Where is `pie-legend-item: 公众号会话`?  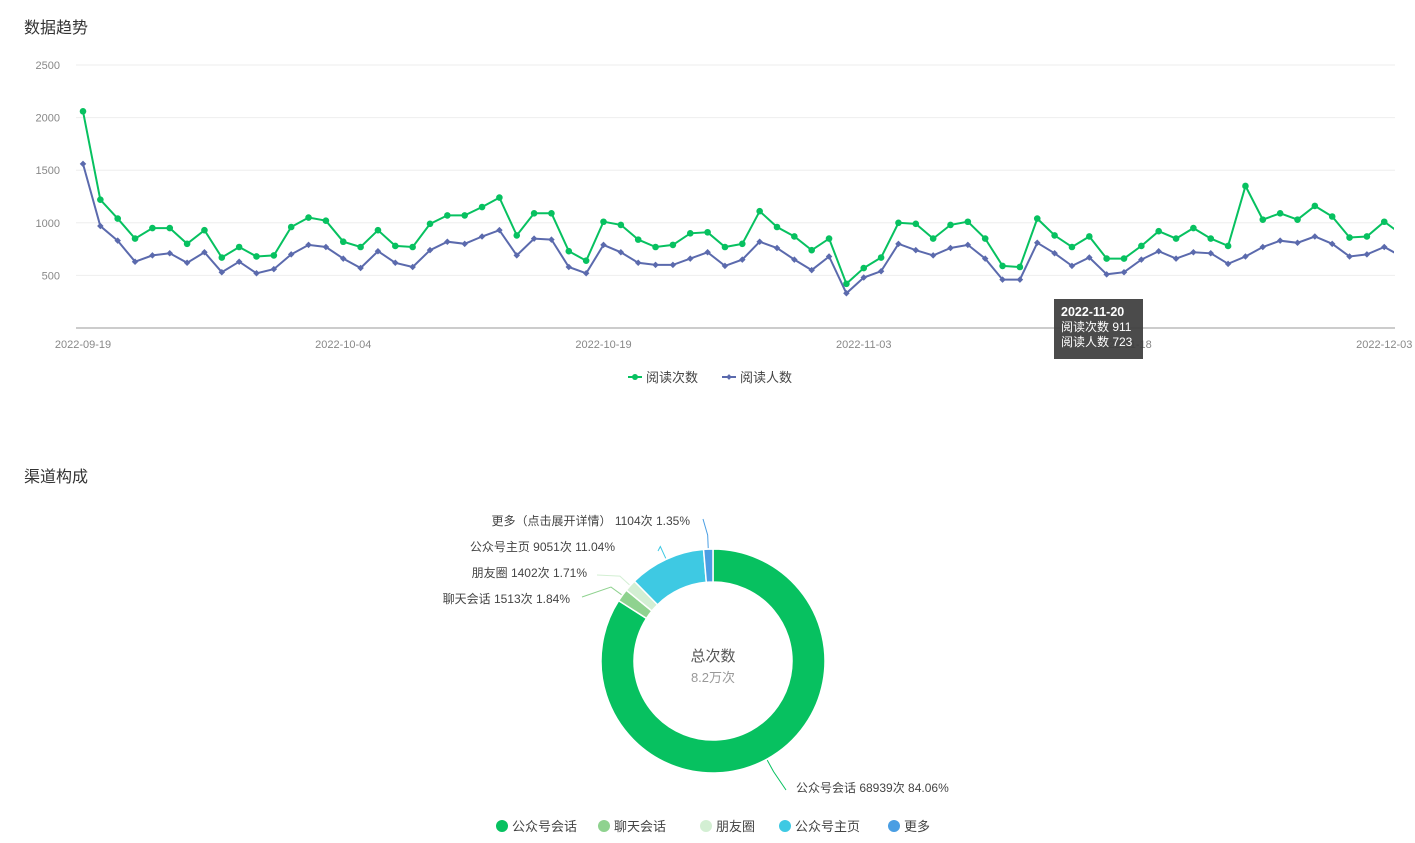 pie-legend-item: 公众号会话 is located at coordinates (536, 826).